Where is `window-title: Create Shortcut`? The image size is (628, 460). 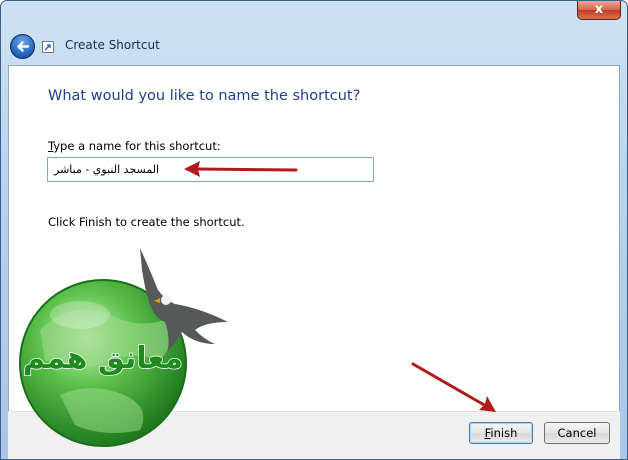
window-title: Create Shortcut is located at coordinates (112, 45).